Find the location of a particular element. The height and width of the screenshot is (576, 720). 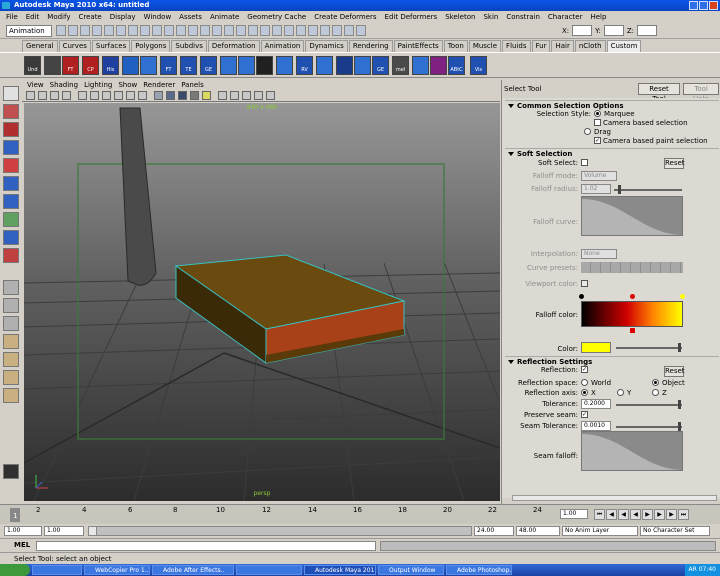

taskbar-item-webcopier: WebCopier Pro 1.. is located at coordinates (117, 570).